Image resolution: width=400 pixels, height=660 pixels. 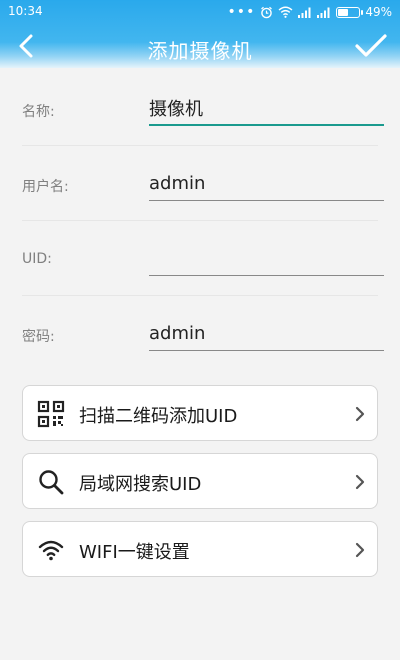 What do you see at coordinates (140, 484) in the screenshot?
I see `lan-search-label: 局域网搜索UID` at bounding box center [140, 484].